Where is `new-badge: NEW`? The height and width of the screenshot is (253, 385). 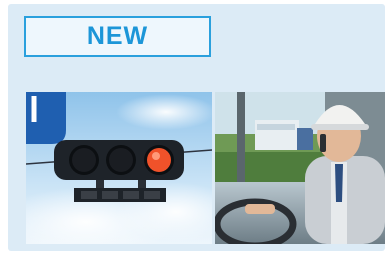
new-badge: NEW is located at coordinates (117, 36).